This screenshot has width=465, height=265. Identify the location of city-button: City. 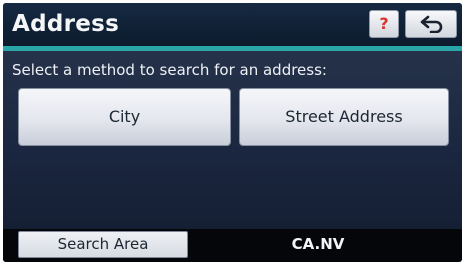
(124, 117).